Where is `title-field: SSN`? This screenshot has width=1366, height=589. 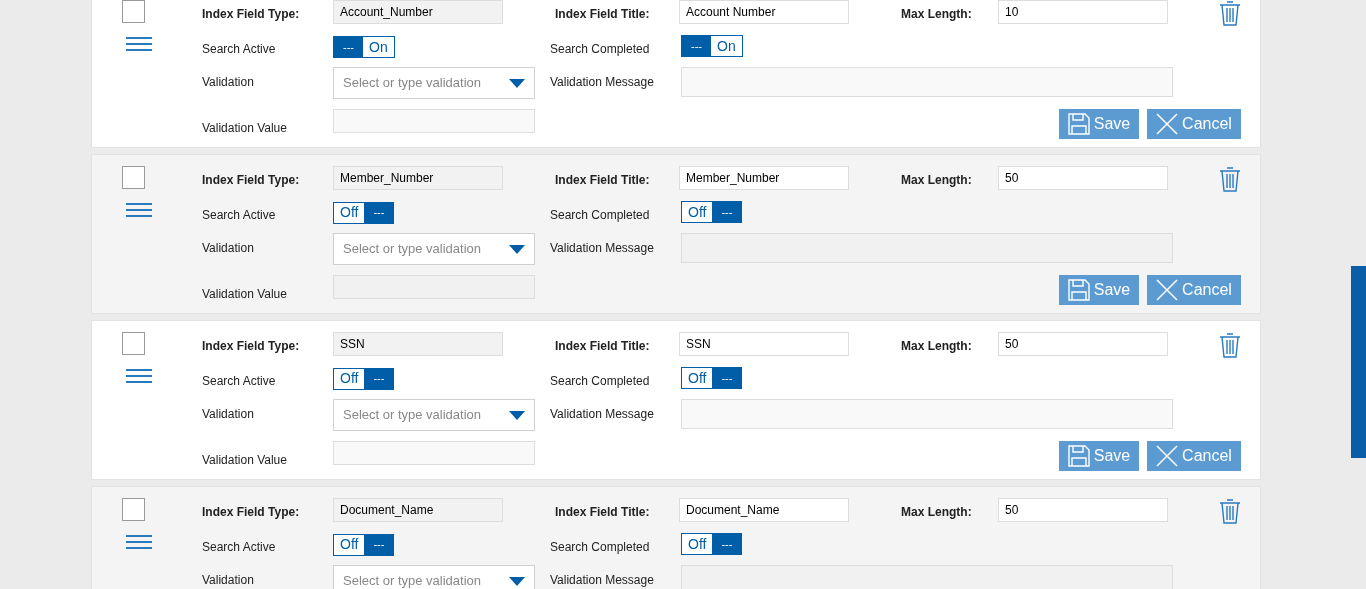
title-field: SSN is located at coordinates (764, 344).